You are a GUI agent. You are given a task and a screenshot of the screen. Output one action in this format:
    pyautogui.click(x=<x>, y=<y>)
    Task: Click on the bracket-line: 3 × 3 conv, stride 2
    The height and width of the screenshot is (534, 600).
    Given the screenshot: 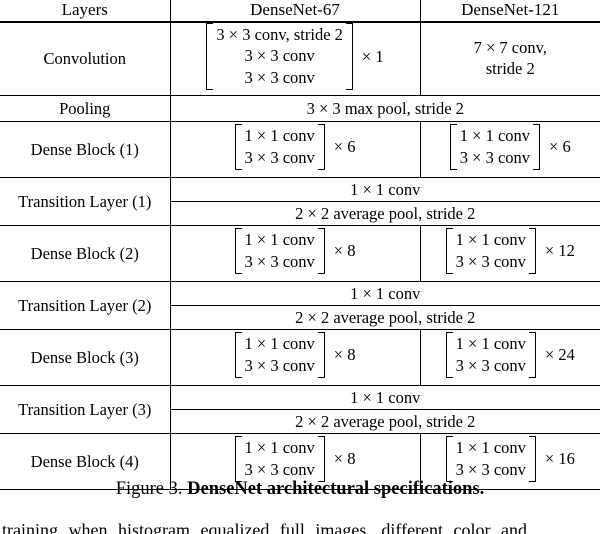 What is the action you would take?
    pyautogui.click(x=279, y=35)
    